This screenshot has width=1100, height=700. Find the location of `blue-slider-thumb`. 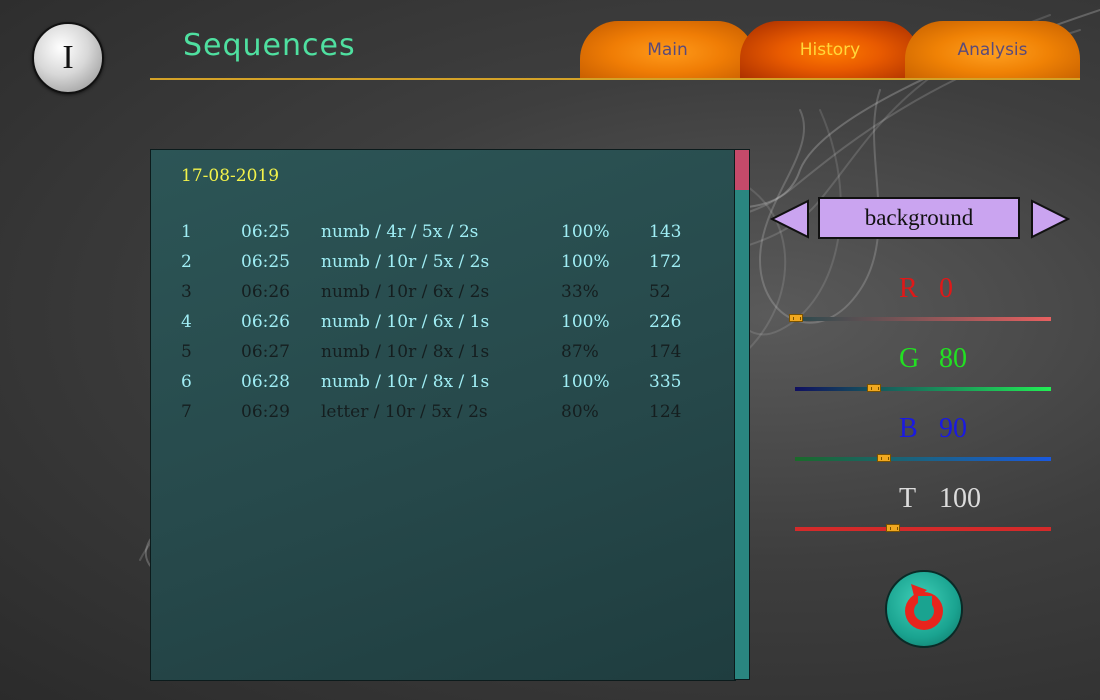

blue-slider-thumb is located at coordinates (884, 458).